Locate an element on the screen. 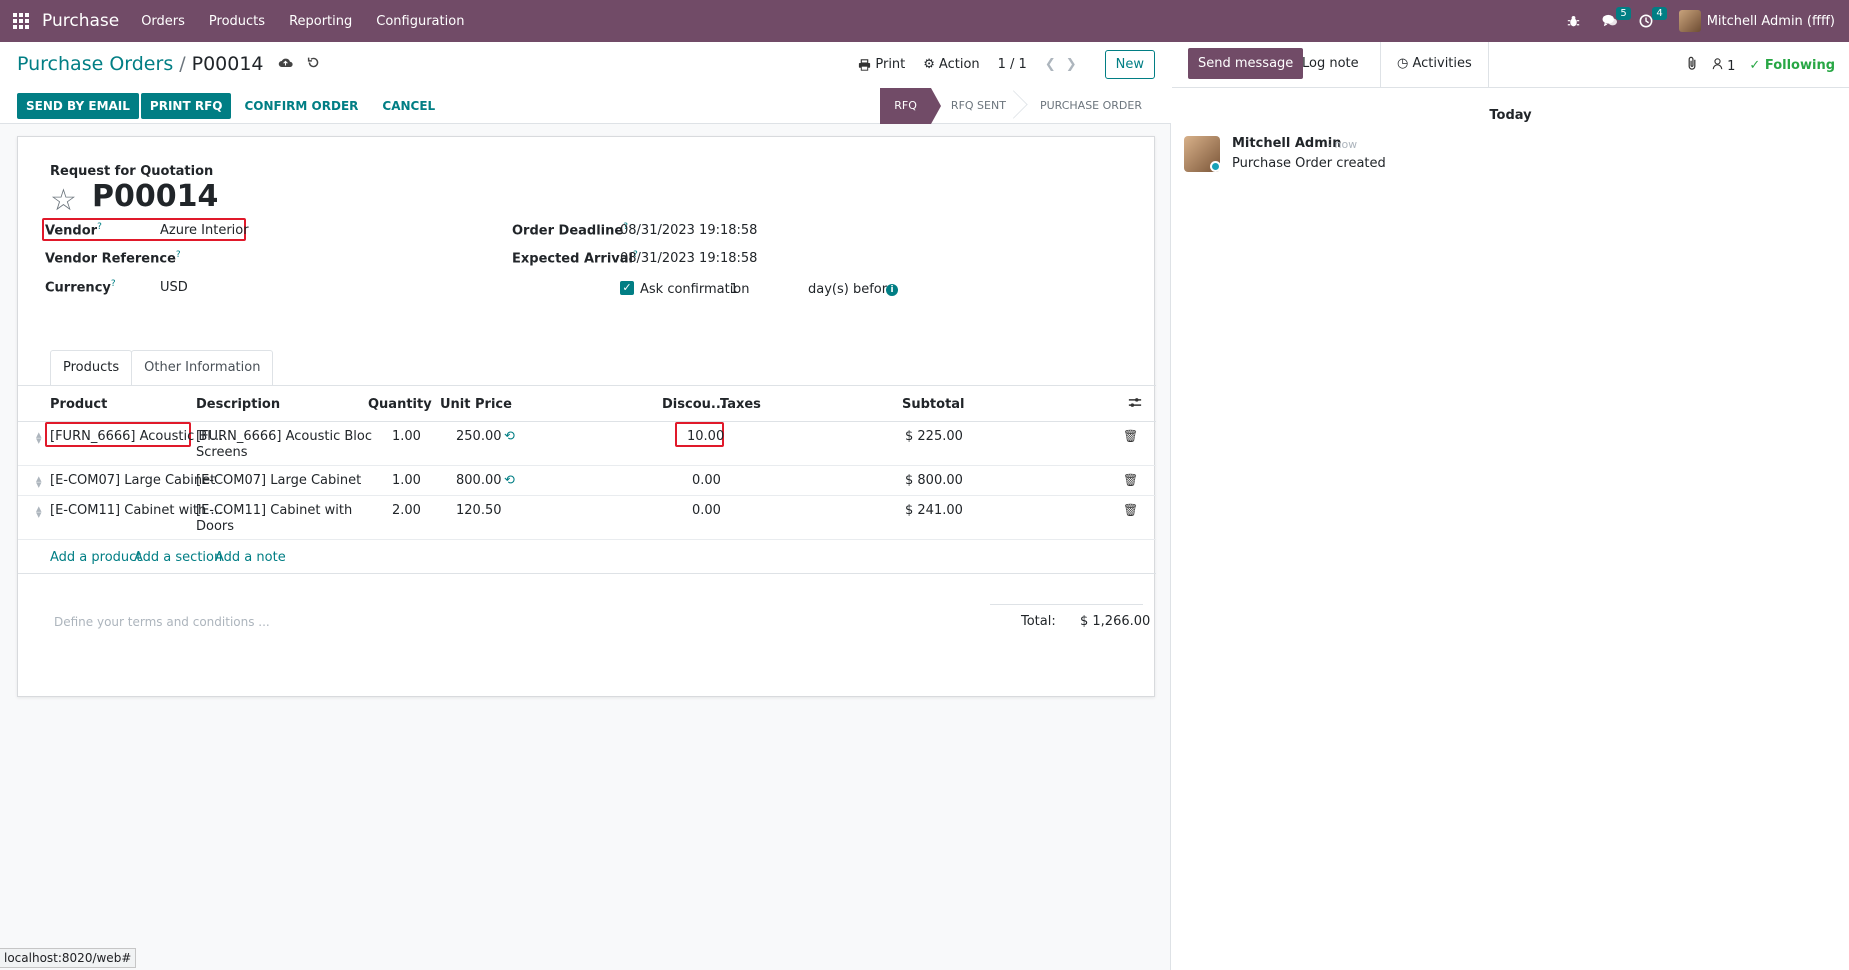 The width and height of the screenshot is (1849, 970). unit-price-cell: 800.00 is located at coordinates (479, 480).